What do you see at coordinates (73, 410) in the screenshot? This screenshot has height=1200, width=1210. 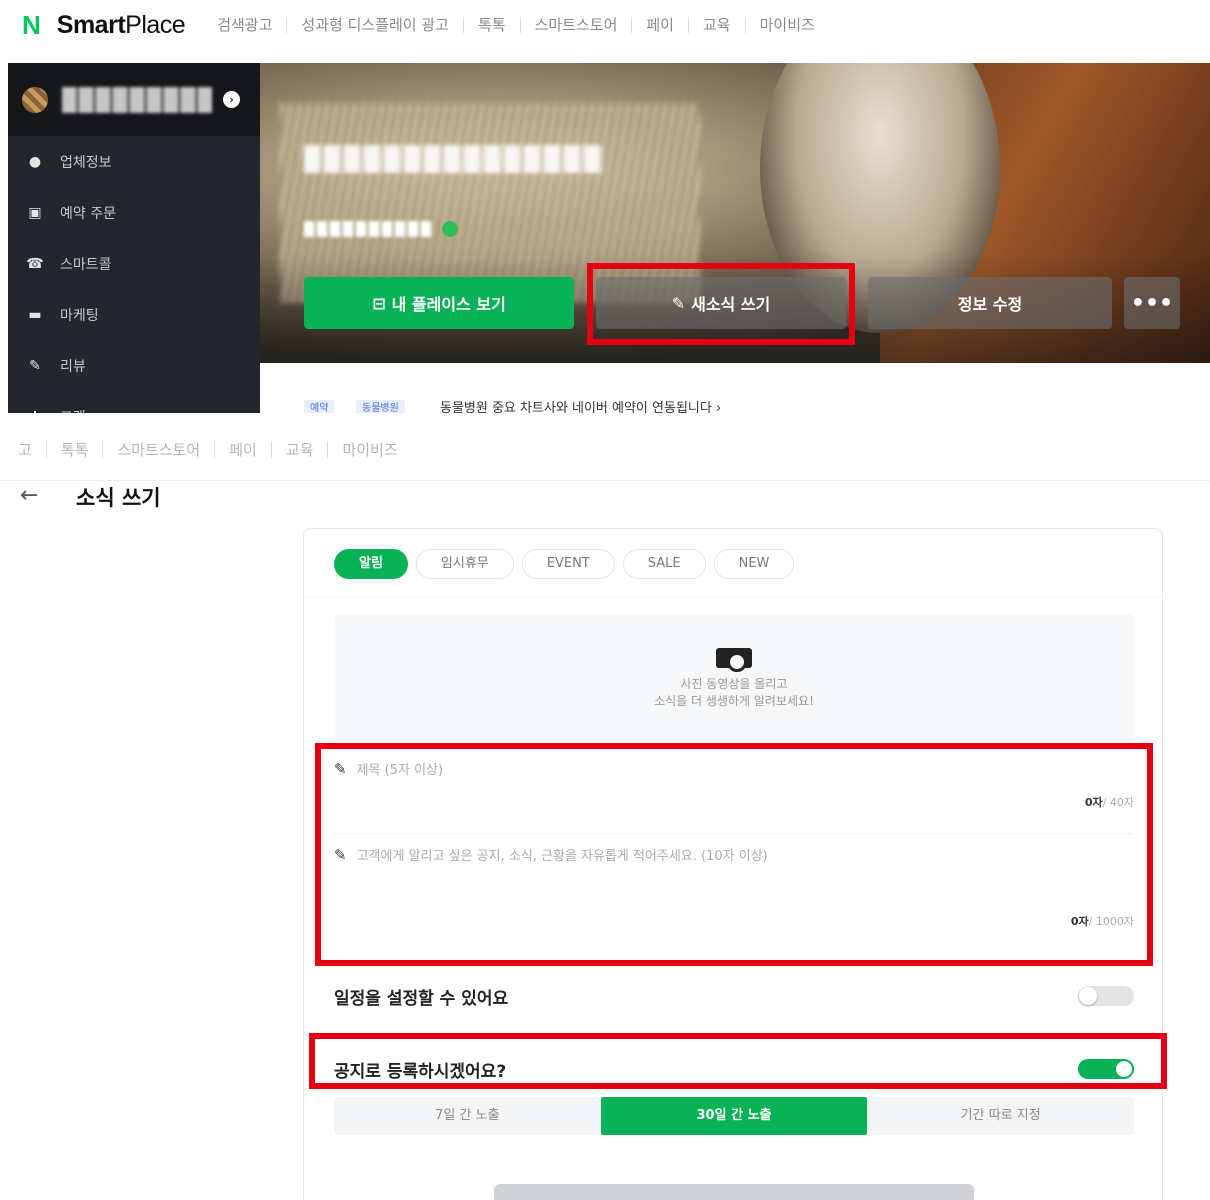 I see `sidebar-item-label: 고객` at bounding box center [73, 410].